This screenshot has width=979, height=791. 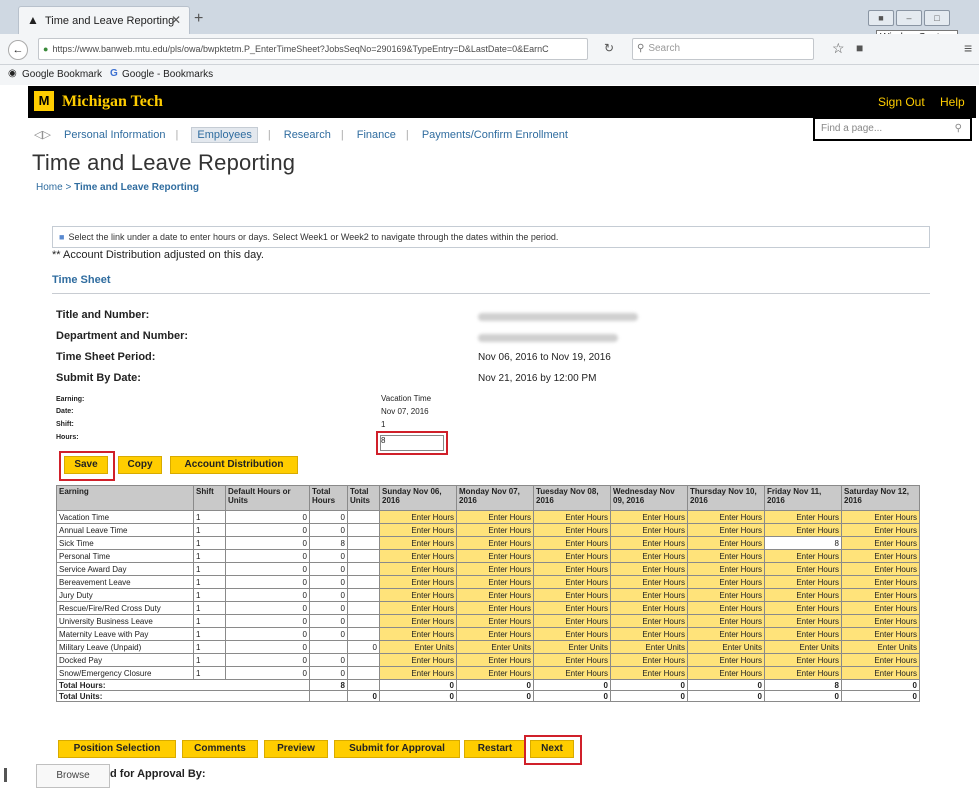 I want to click on new-tab-icon: +, so click(x=198, y=19).